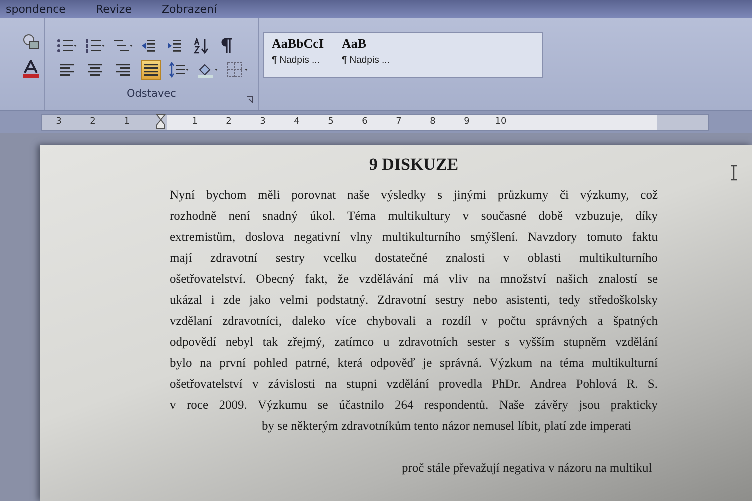  Describe the element at coordinates (202, 46) in the screenshot. I see `sort-icon` at that location.